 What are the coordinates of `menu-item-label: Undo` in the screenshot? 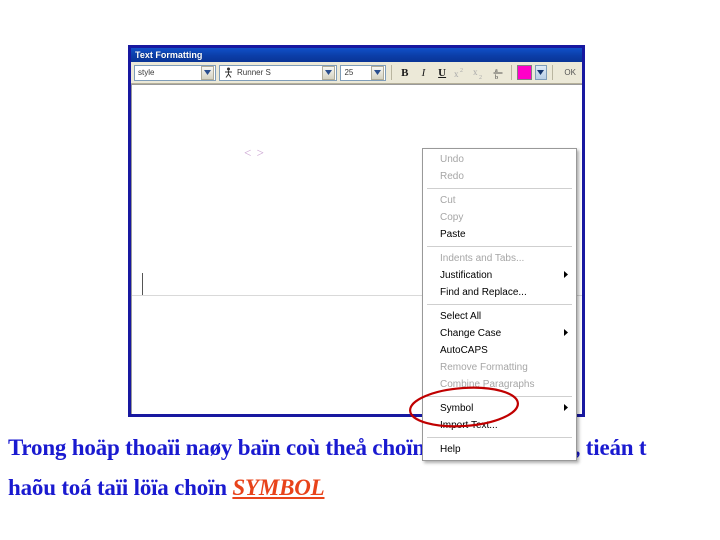 It's located at (452, 159).